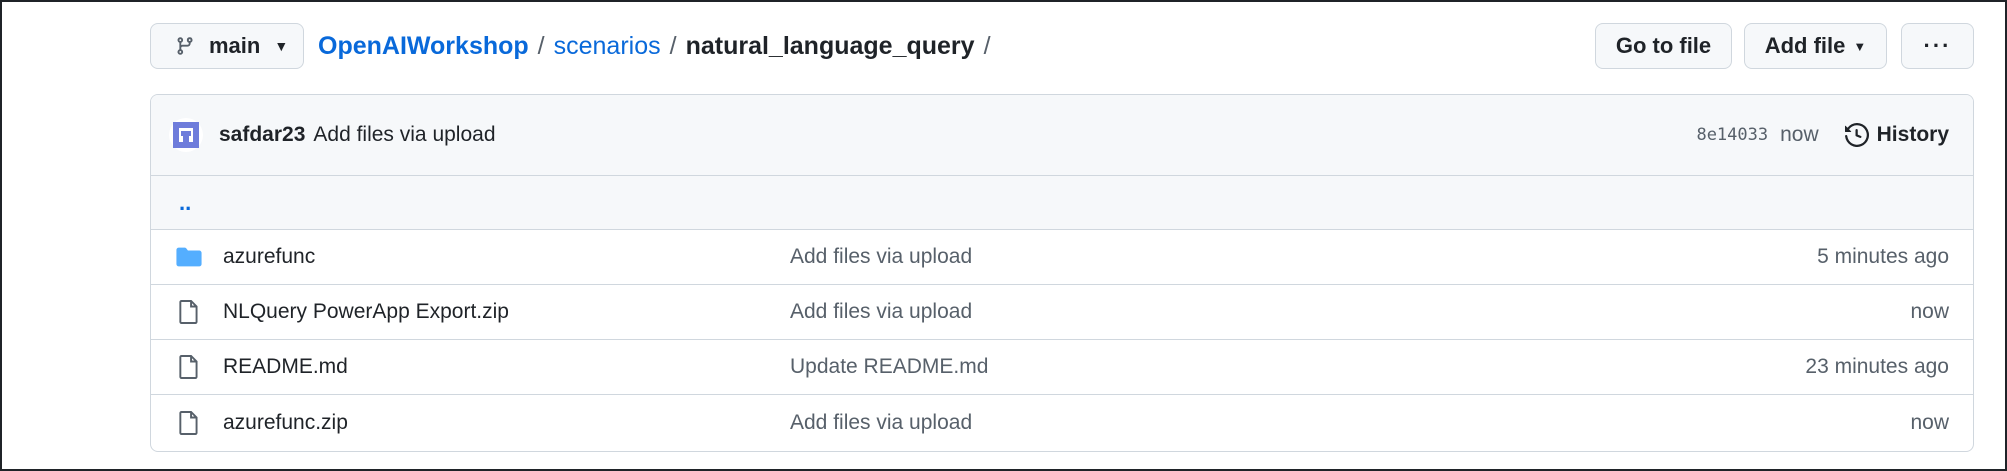 The height and width of the screenshot is (471, 2007). Describe the element at coordinates (189, 257) in the screenshot. I see `folder-icon` at that location.